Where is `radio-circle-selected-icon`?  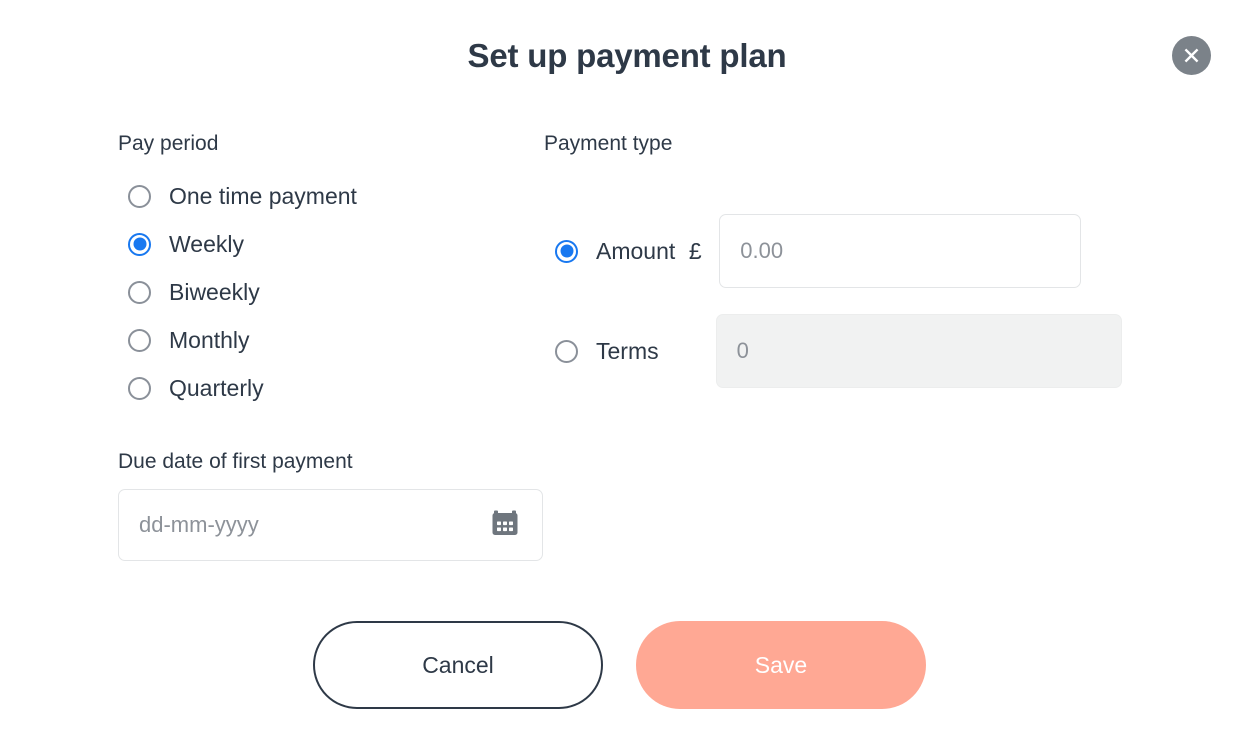
radio-circle-selected-icon is located at coordinates (139, 244).